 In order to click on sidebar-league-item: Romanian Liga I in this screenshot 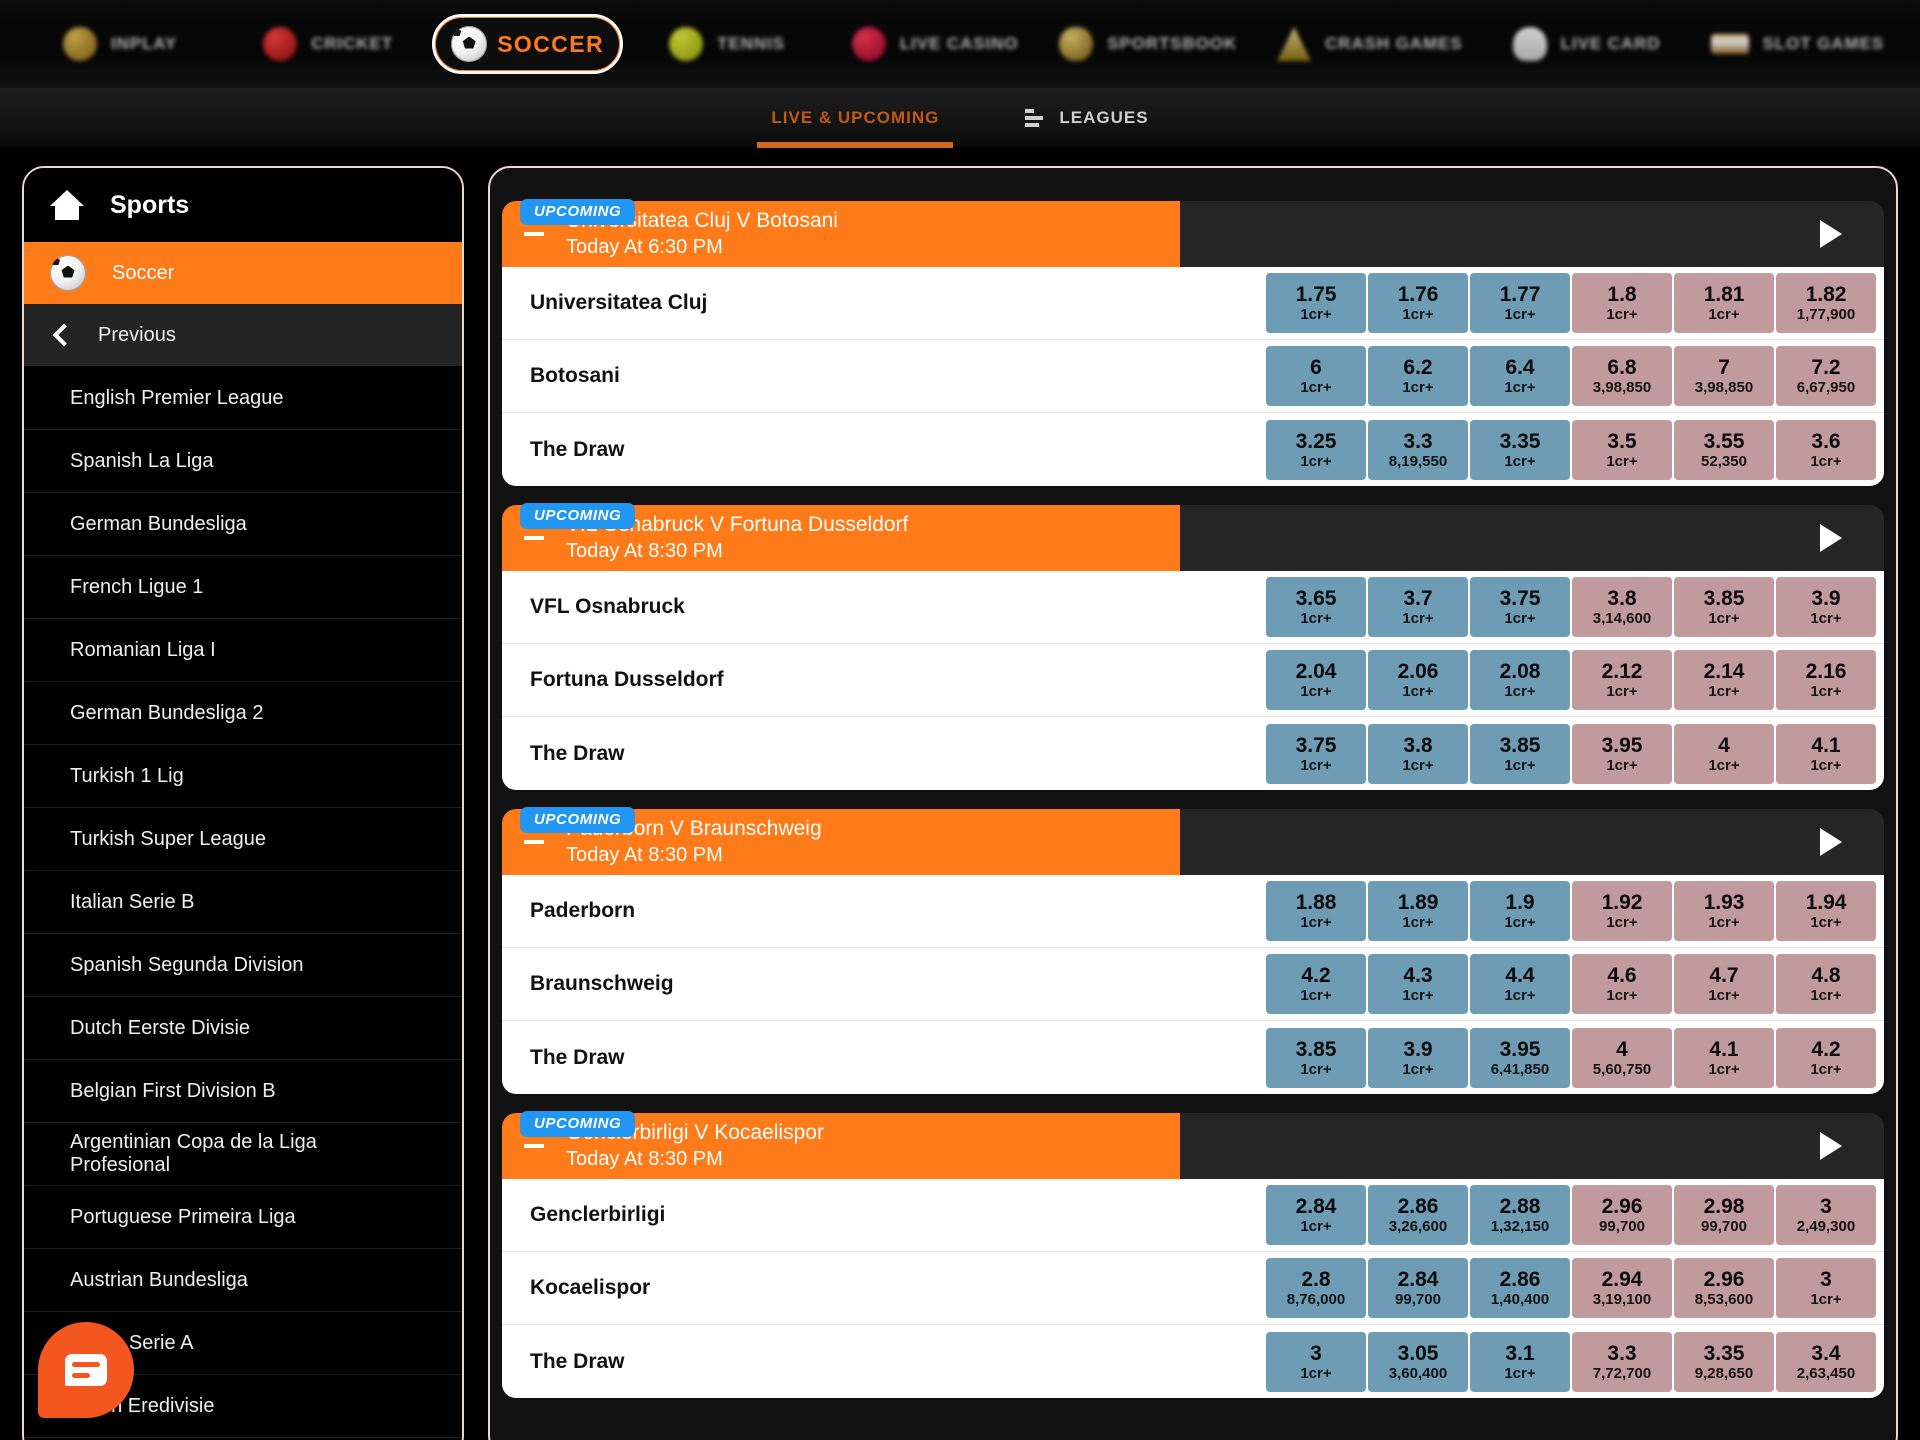, I will do `click(243, 650)`.